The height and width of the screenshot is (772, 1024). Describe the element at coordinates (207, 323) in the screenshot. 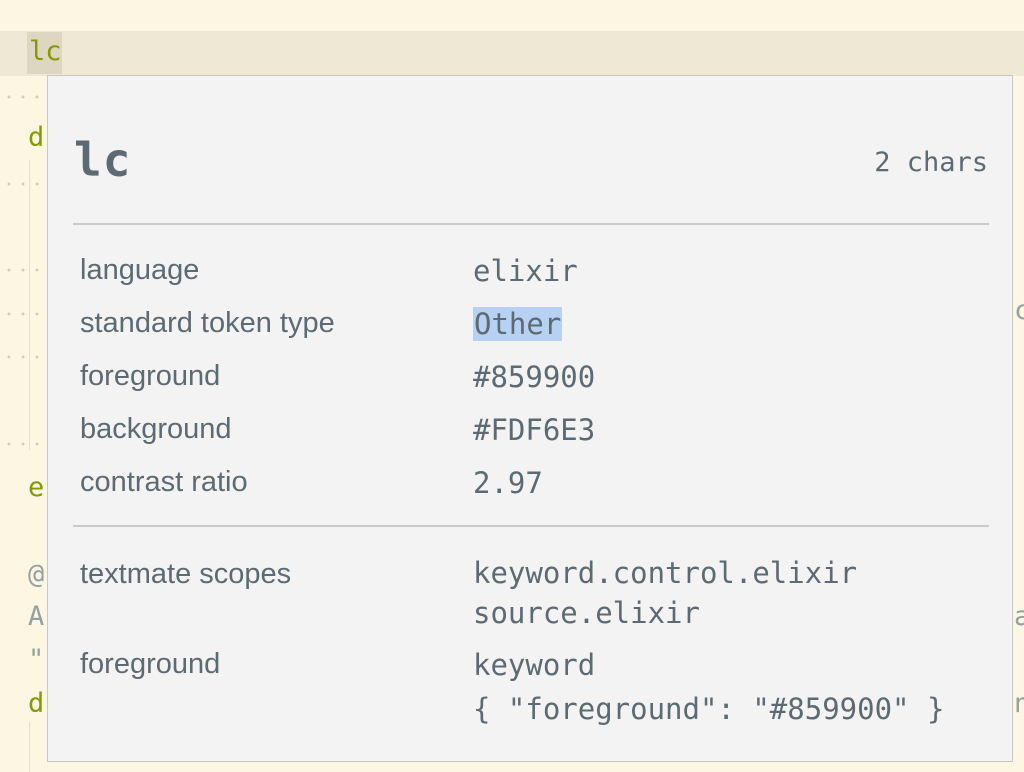

I see `token-type-label: standard token type` at that location.